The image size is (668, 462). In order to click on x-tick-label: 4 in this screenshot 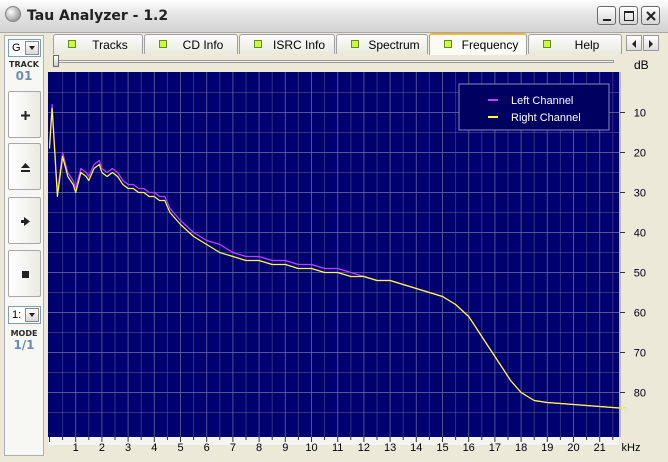, I will do `click(154, 448)`.